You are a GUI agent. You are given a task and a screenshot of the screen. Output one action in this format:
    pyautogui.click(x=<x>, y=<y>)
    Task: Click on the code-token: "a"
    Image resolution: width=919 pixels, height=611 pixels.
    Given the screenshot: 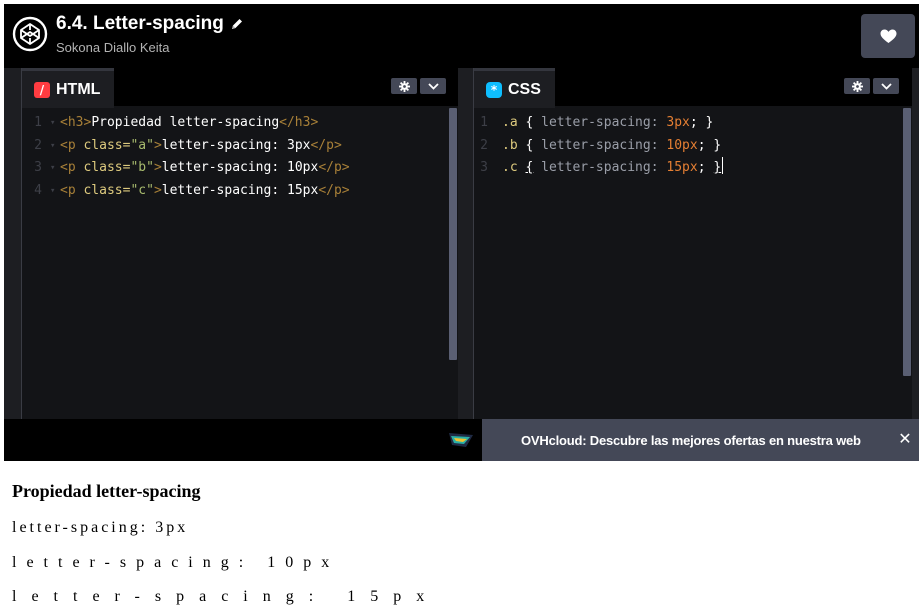 What is the action you would take?
    pyautogui.click(x=142, y=145)
    